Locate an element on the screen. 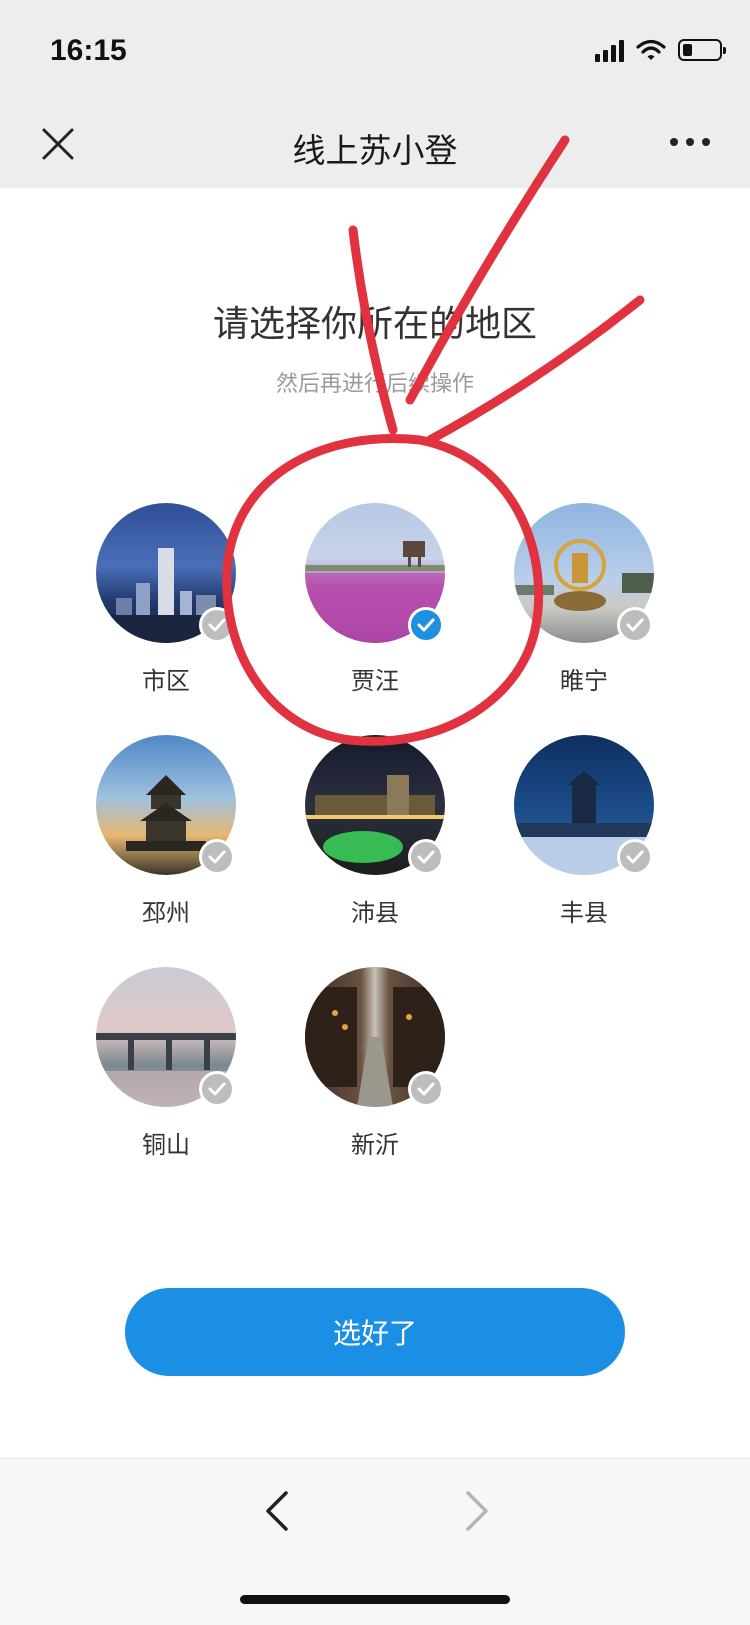 The height and width of the screenshot is (1625, 750). battery-icon is located at coordinates (702, 50).